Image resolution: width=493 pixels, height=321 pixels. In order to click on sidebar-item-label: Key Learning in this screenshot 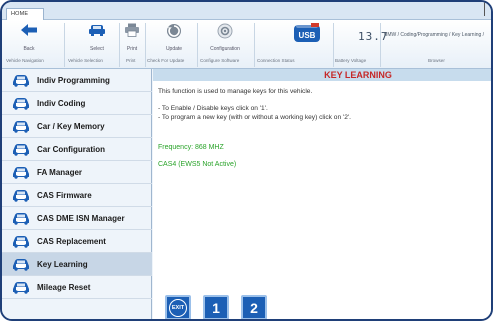, I will do `click(62, 264)`.